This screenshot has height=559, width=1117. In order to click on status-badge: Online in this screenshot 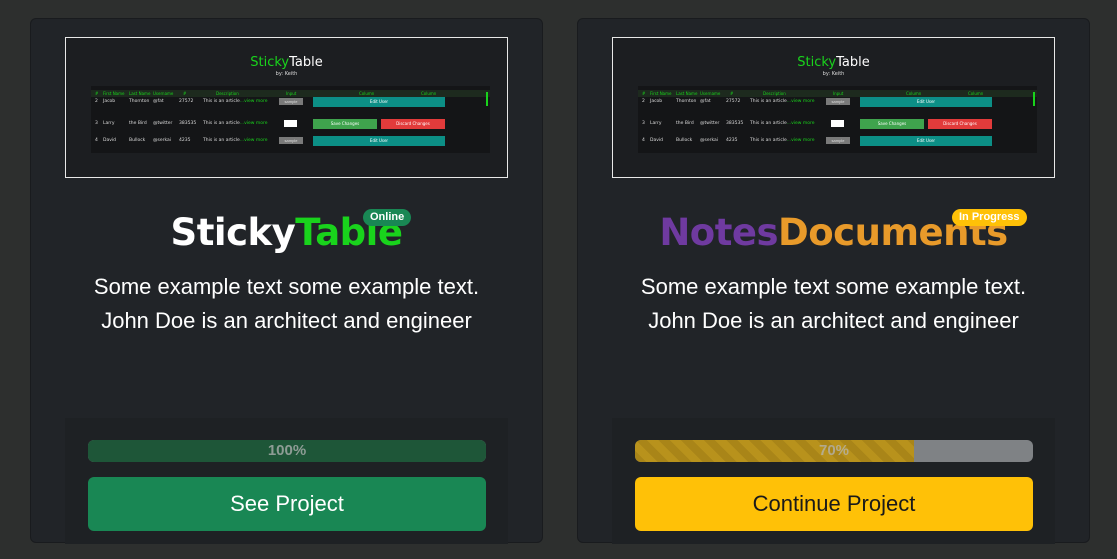, I will do `click(387, 217)`.